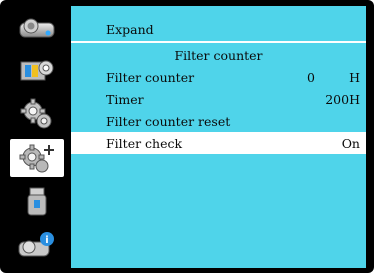  I want to click on timer-value: 200H, so click(342, 99).